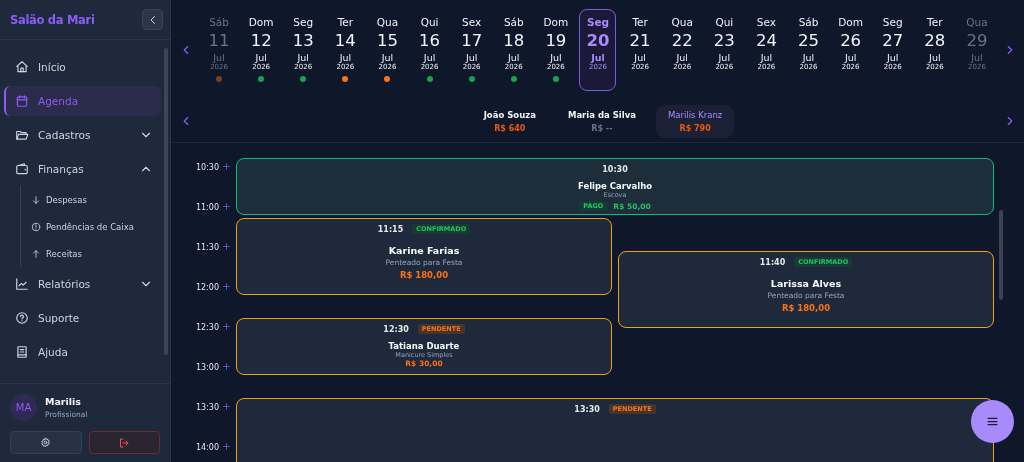  Describe the element at coordinates (207, 328) in the screenshot. I see `time-label: 12:30` at that location.